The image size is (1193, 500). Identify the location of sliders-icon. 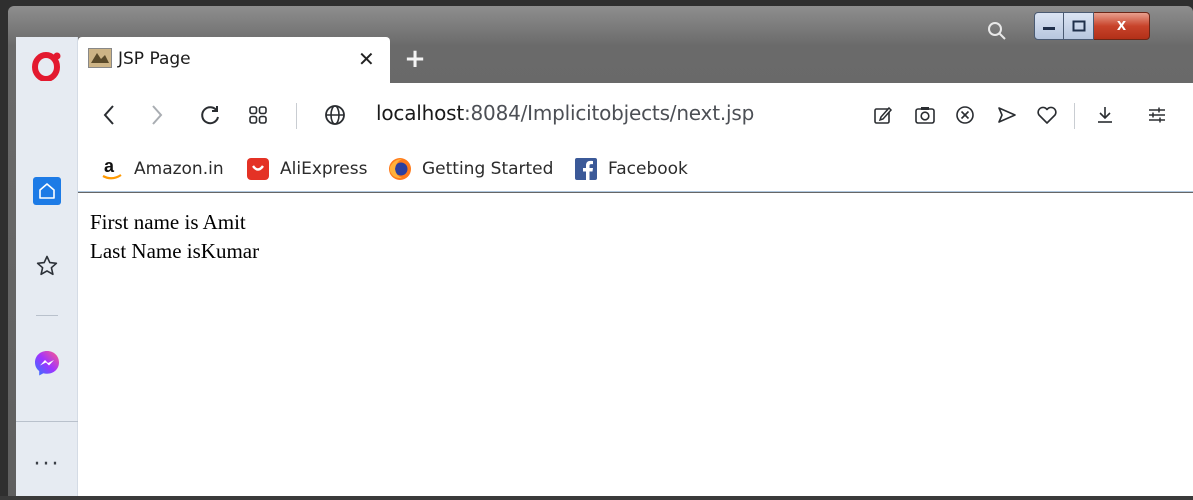
(1157, 115).